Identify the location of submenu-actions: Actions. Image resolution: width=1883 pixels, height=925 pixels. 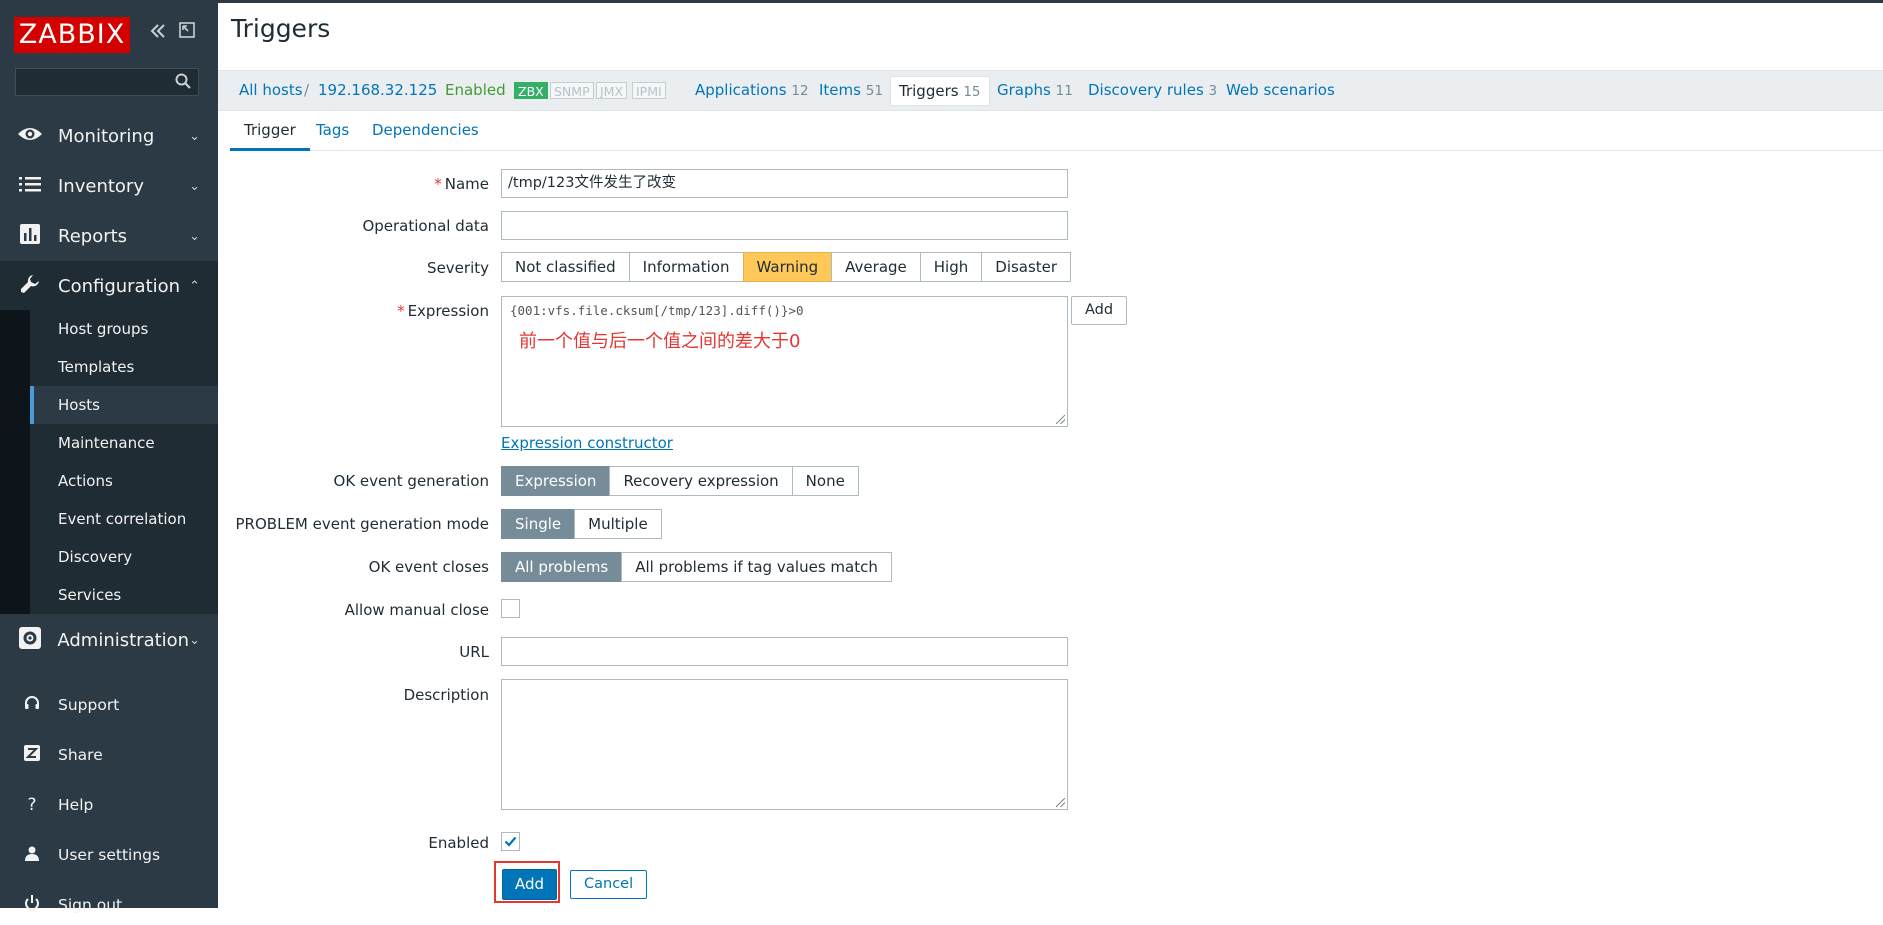
(124, 481).